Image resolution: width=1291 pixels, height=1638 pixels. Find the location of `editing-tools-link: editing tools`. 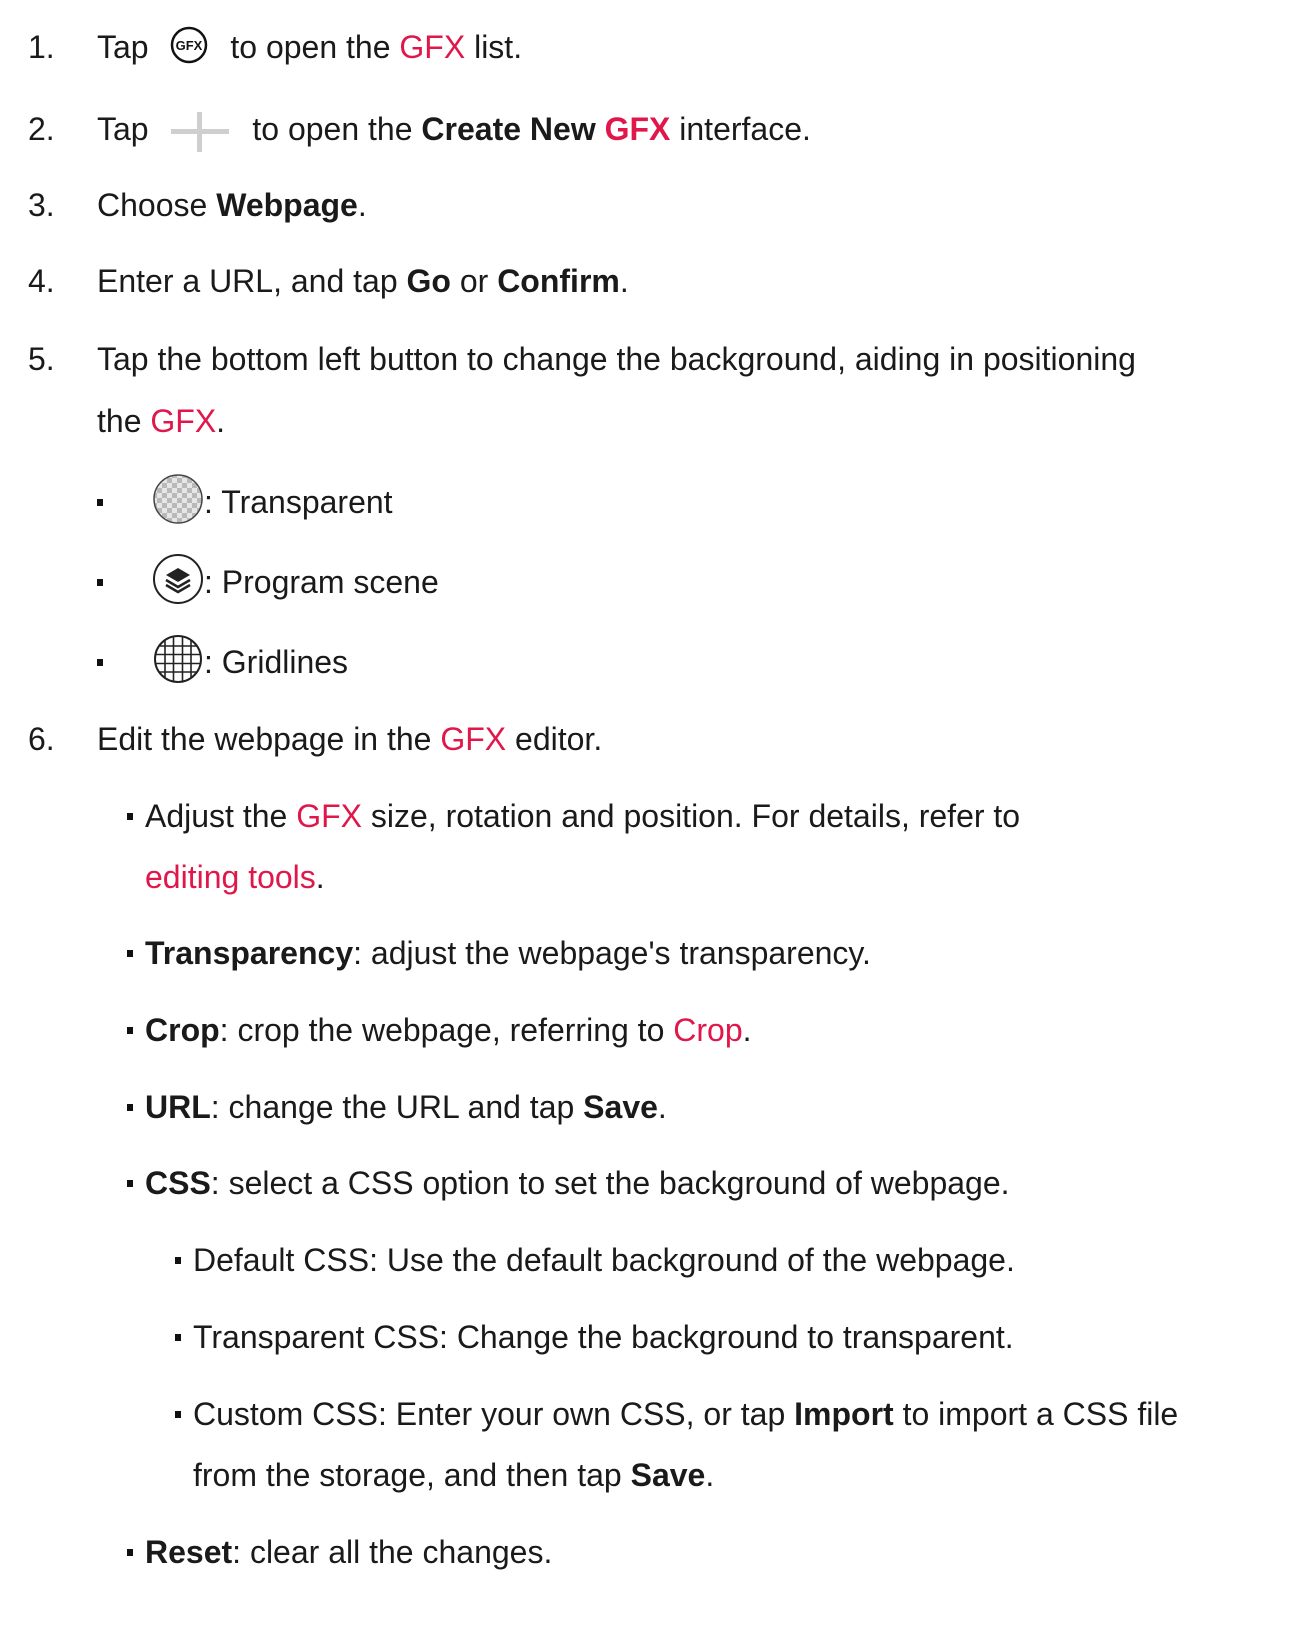

editing-tools-link: editing tools is located at coordinates (230, 877).